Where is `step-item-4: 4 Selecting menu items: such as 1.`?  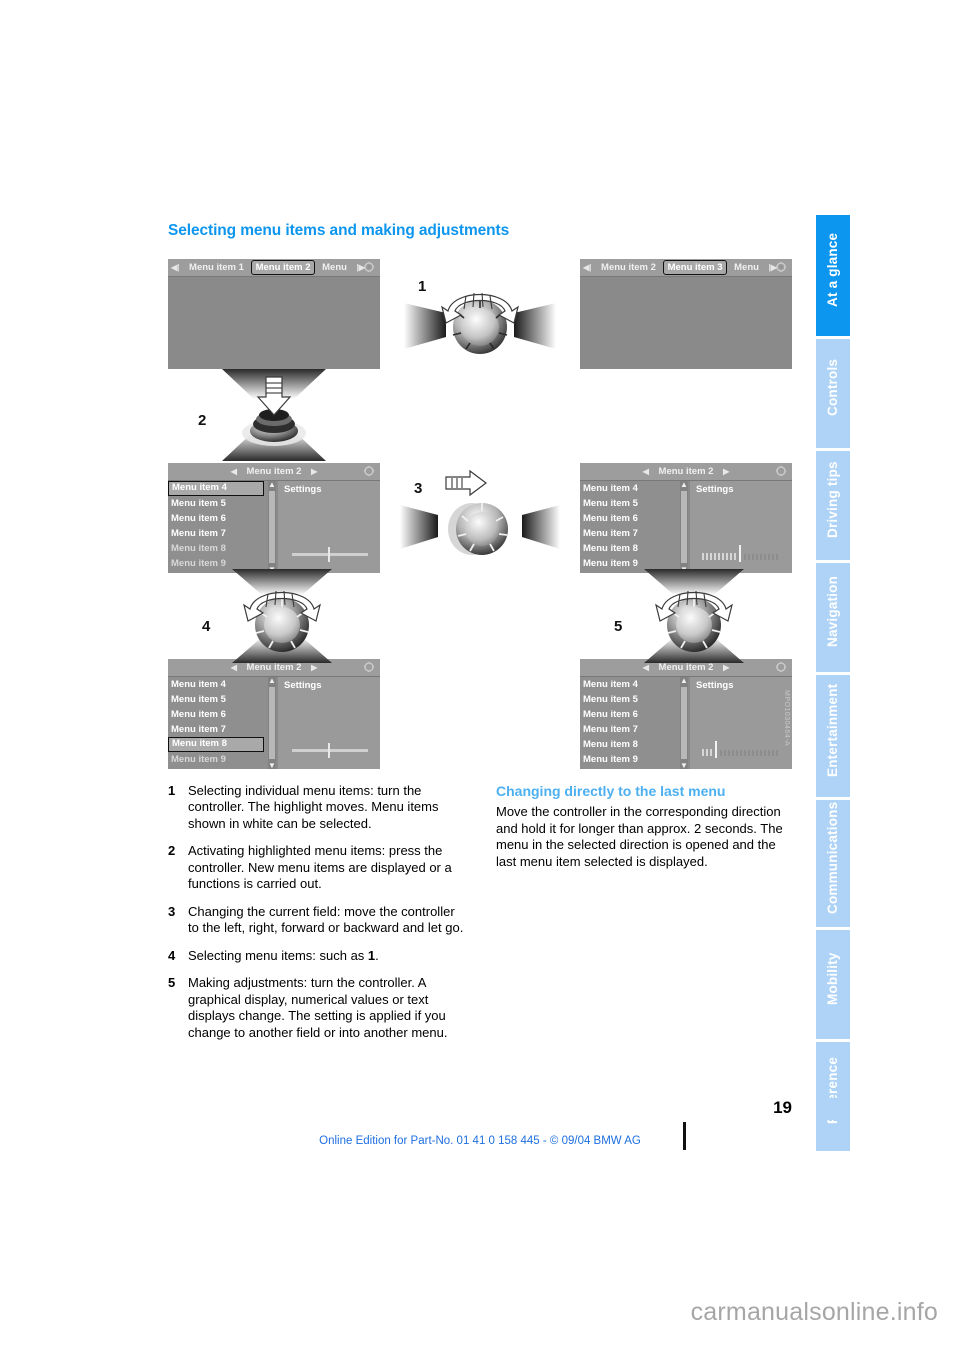
step-item-4: 4 Selecting menu items: such as 1. is located at coordinates (316, 956).